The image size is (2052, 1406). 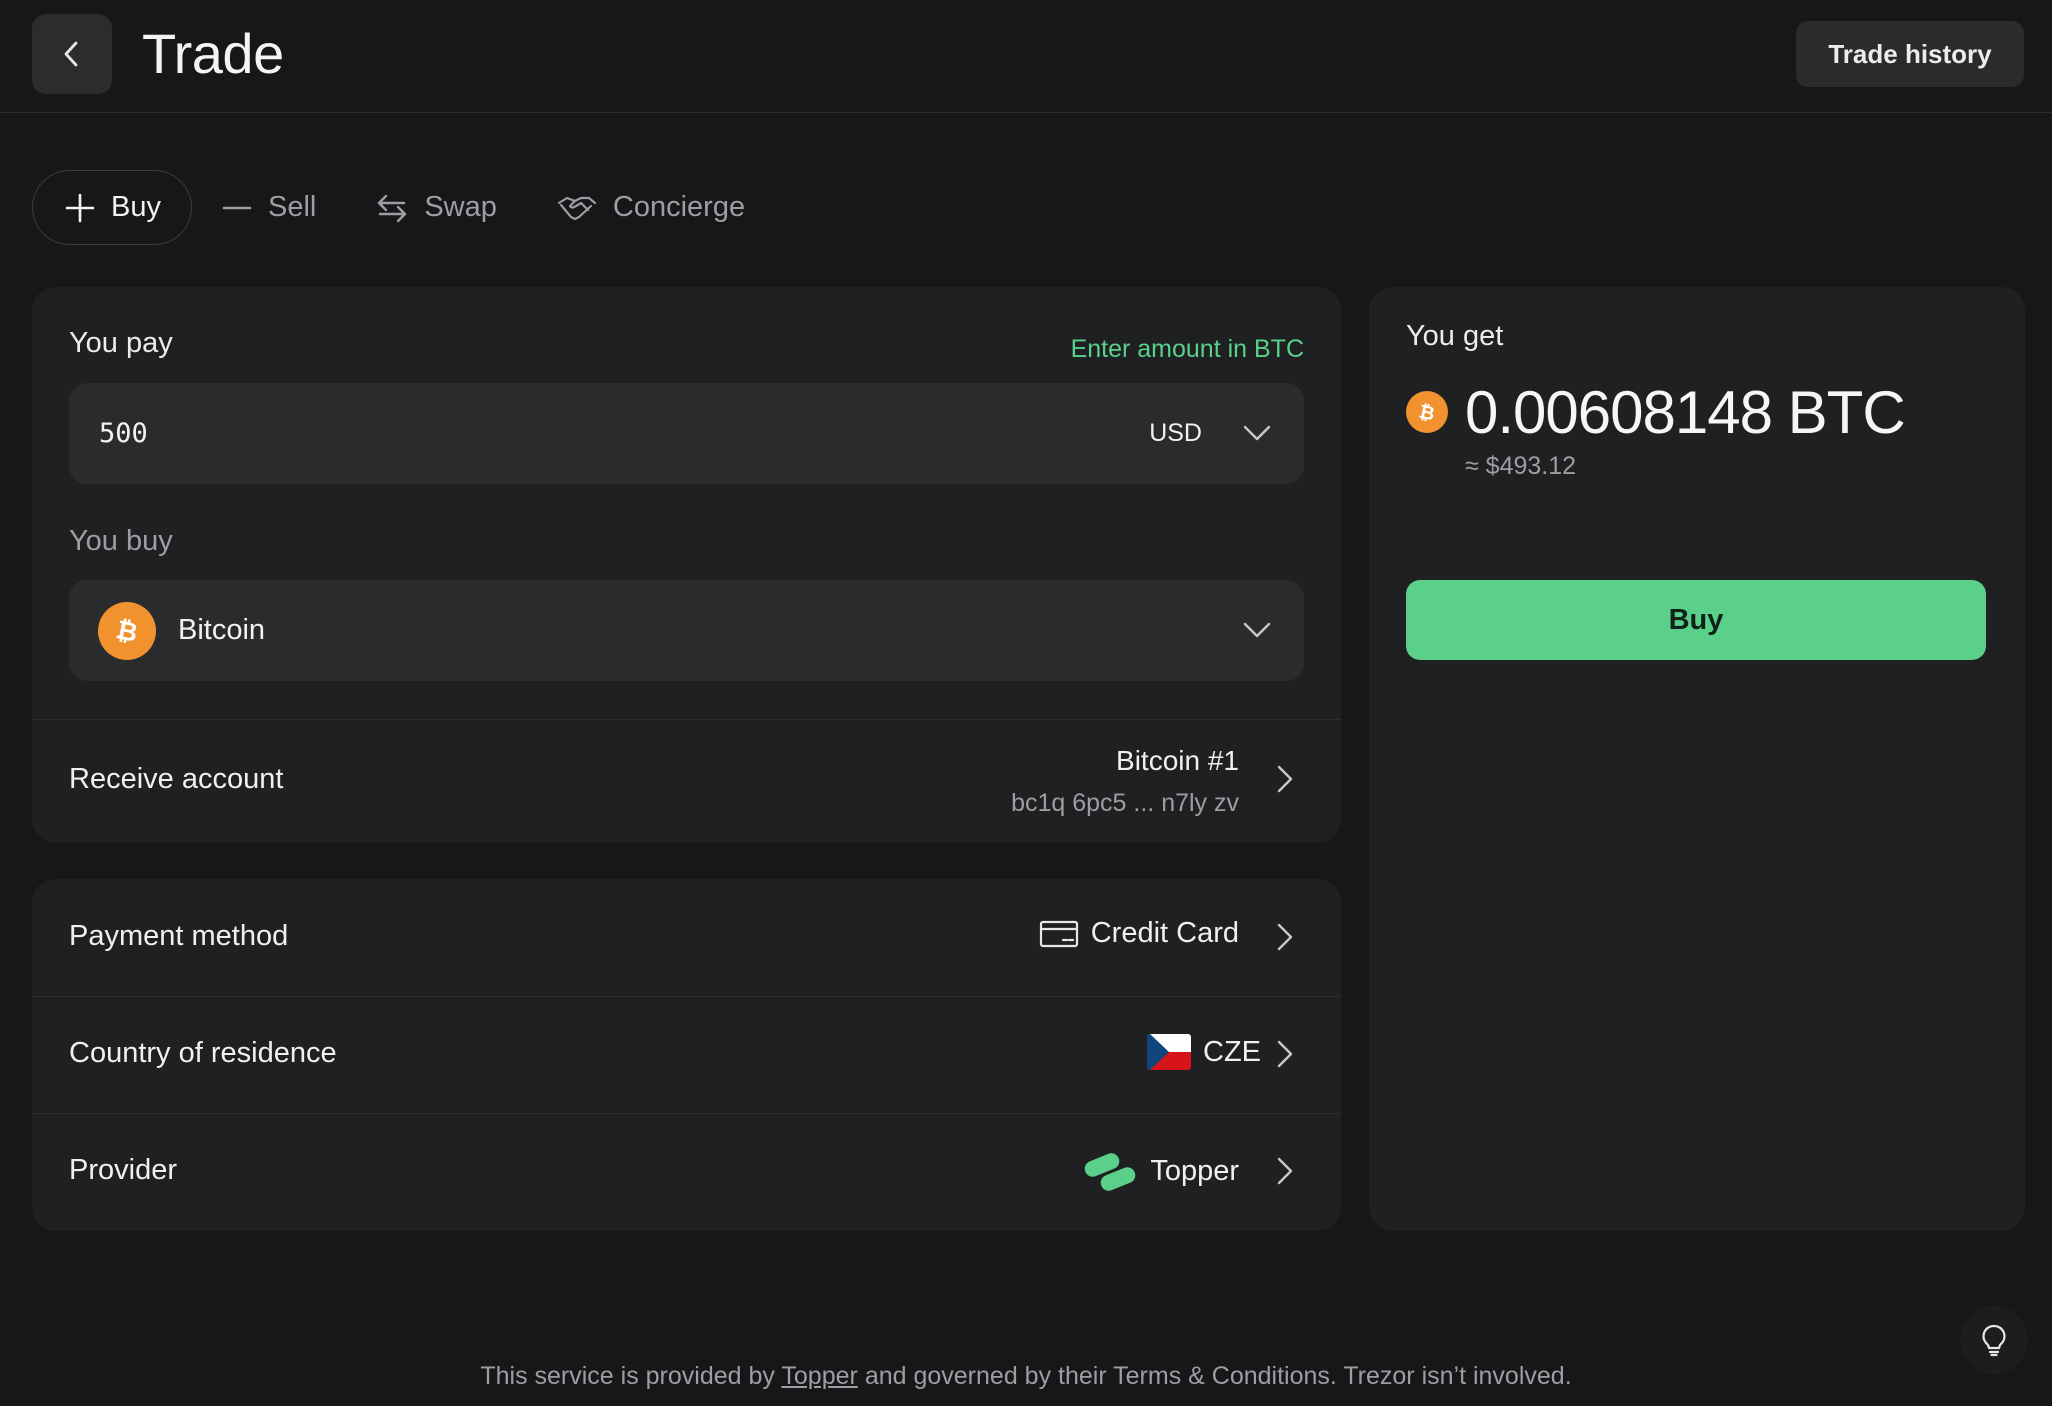 I want to click on czech-flag-icon, so click(x=1169, y=1052).